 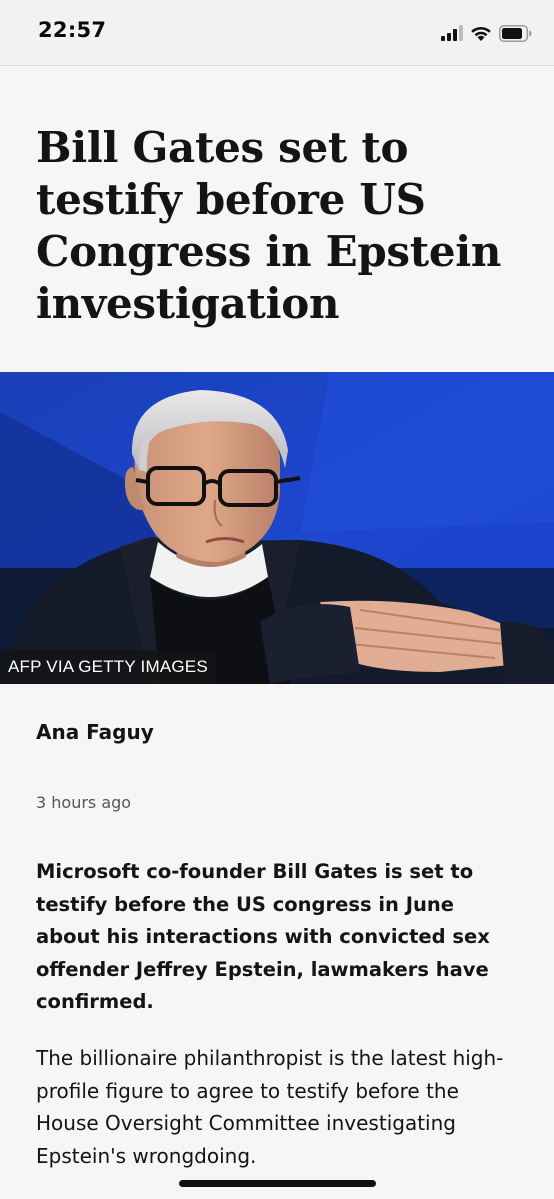 What do you see at coordinates (72, 30) in the screenshot?
I see `status-time: 22:57` at bounding box center [72, 30].